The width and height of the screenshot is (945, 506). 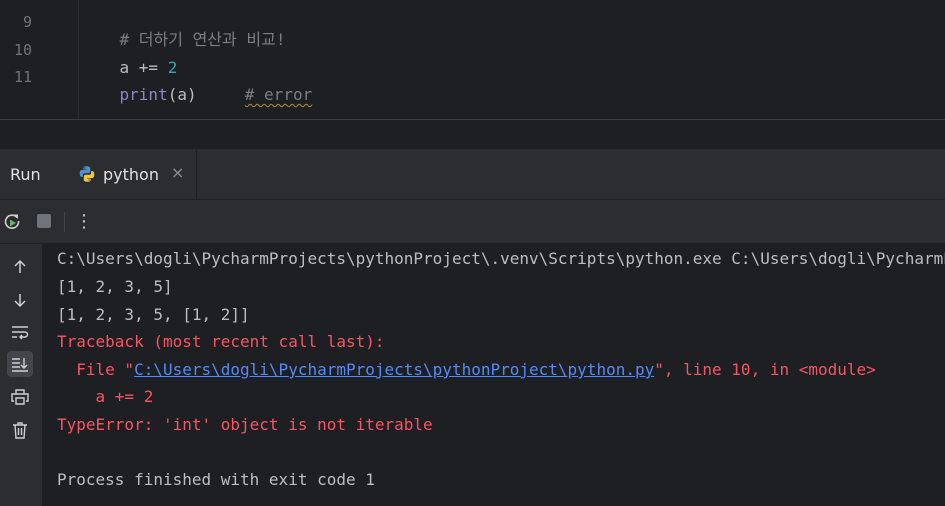 What do you see at coordinates (221, 94) in the screenshot?
I see `code-spacer` at bounding box center [221, 94].